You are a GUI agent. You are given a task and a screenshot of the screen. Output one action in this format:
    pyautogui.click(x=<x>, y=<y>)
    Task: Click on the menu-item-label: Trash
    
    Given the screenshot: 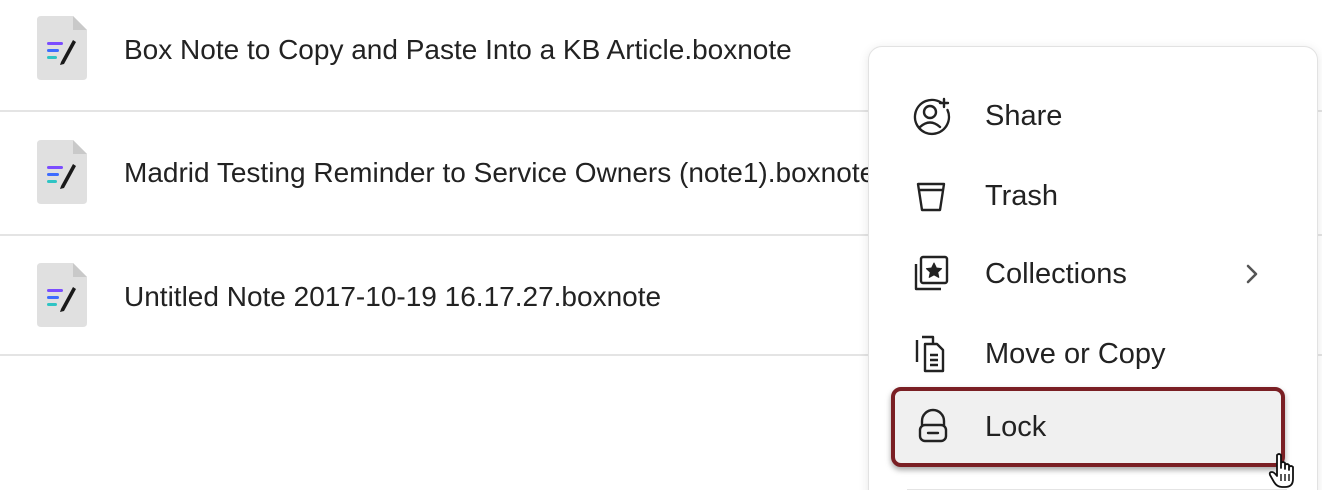 What is the action you would take?
    pyautogui.click(x=1022, y=196)
    